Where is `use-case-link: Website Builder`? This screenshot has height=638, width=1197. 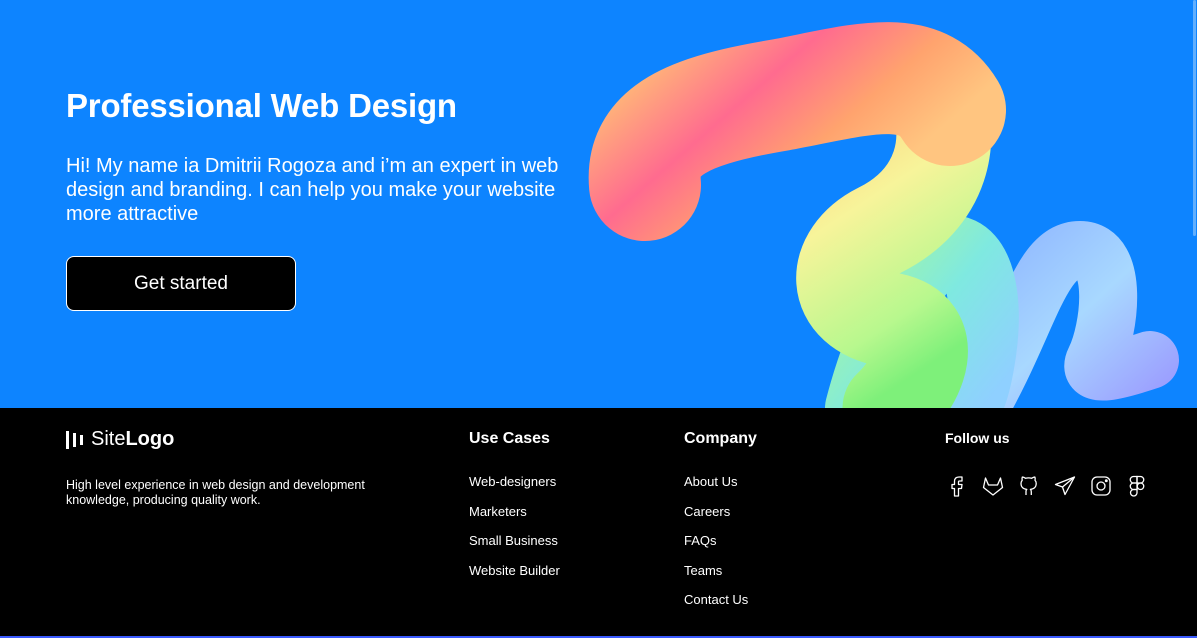
use-case-link: Website Builder is located at coordinates (514, 570).